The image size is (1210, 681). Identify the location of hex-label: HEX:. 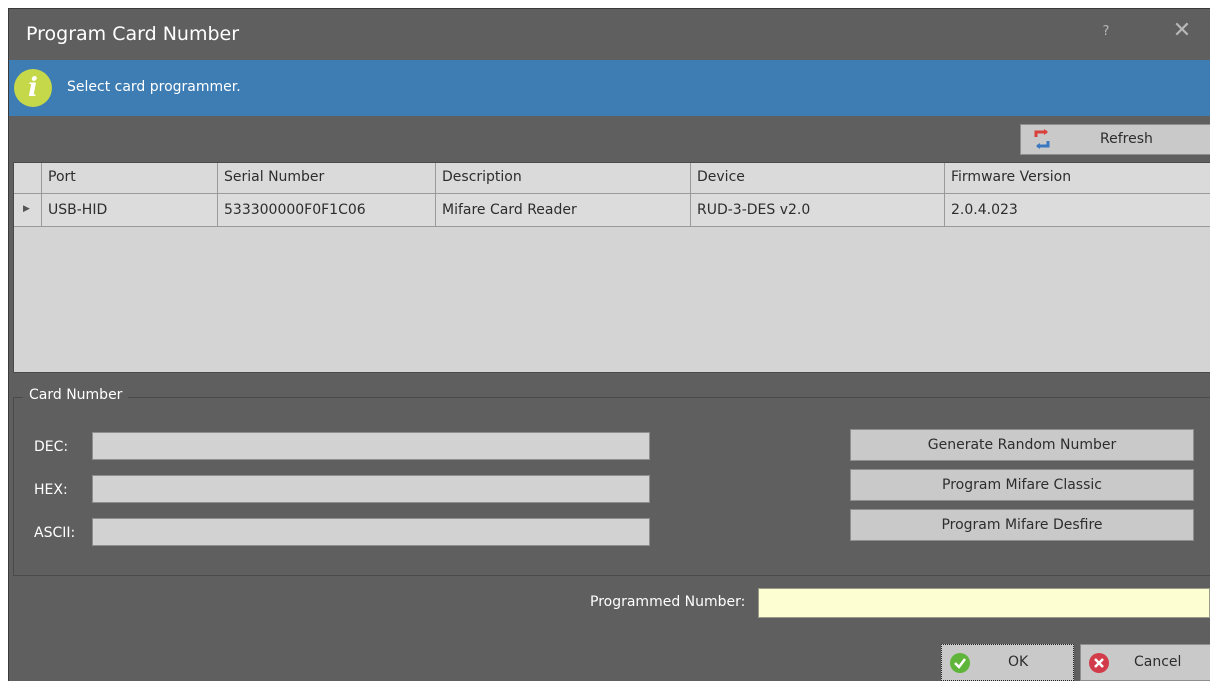
(51, 490).